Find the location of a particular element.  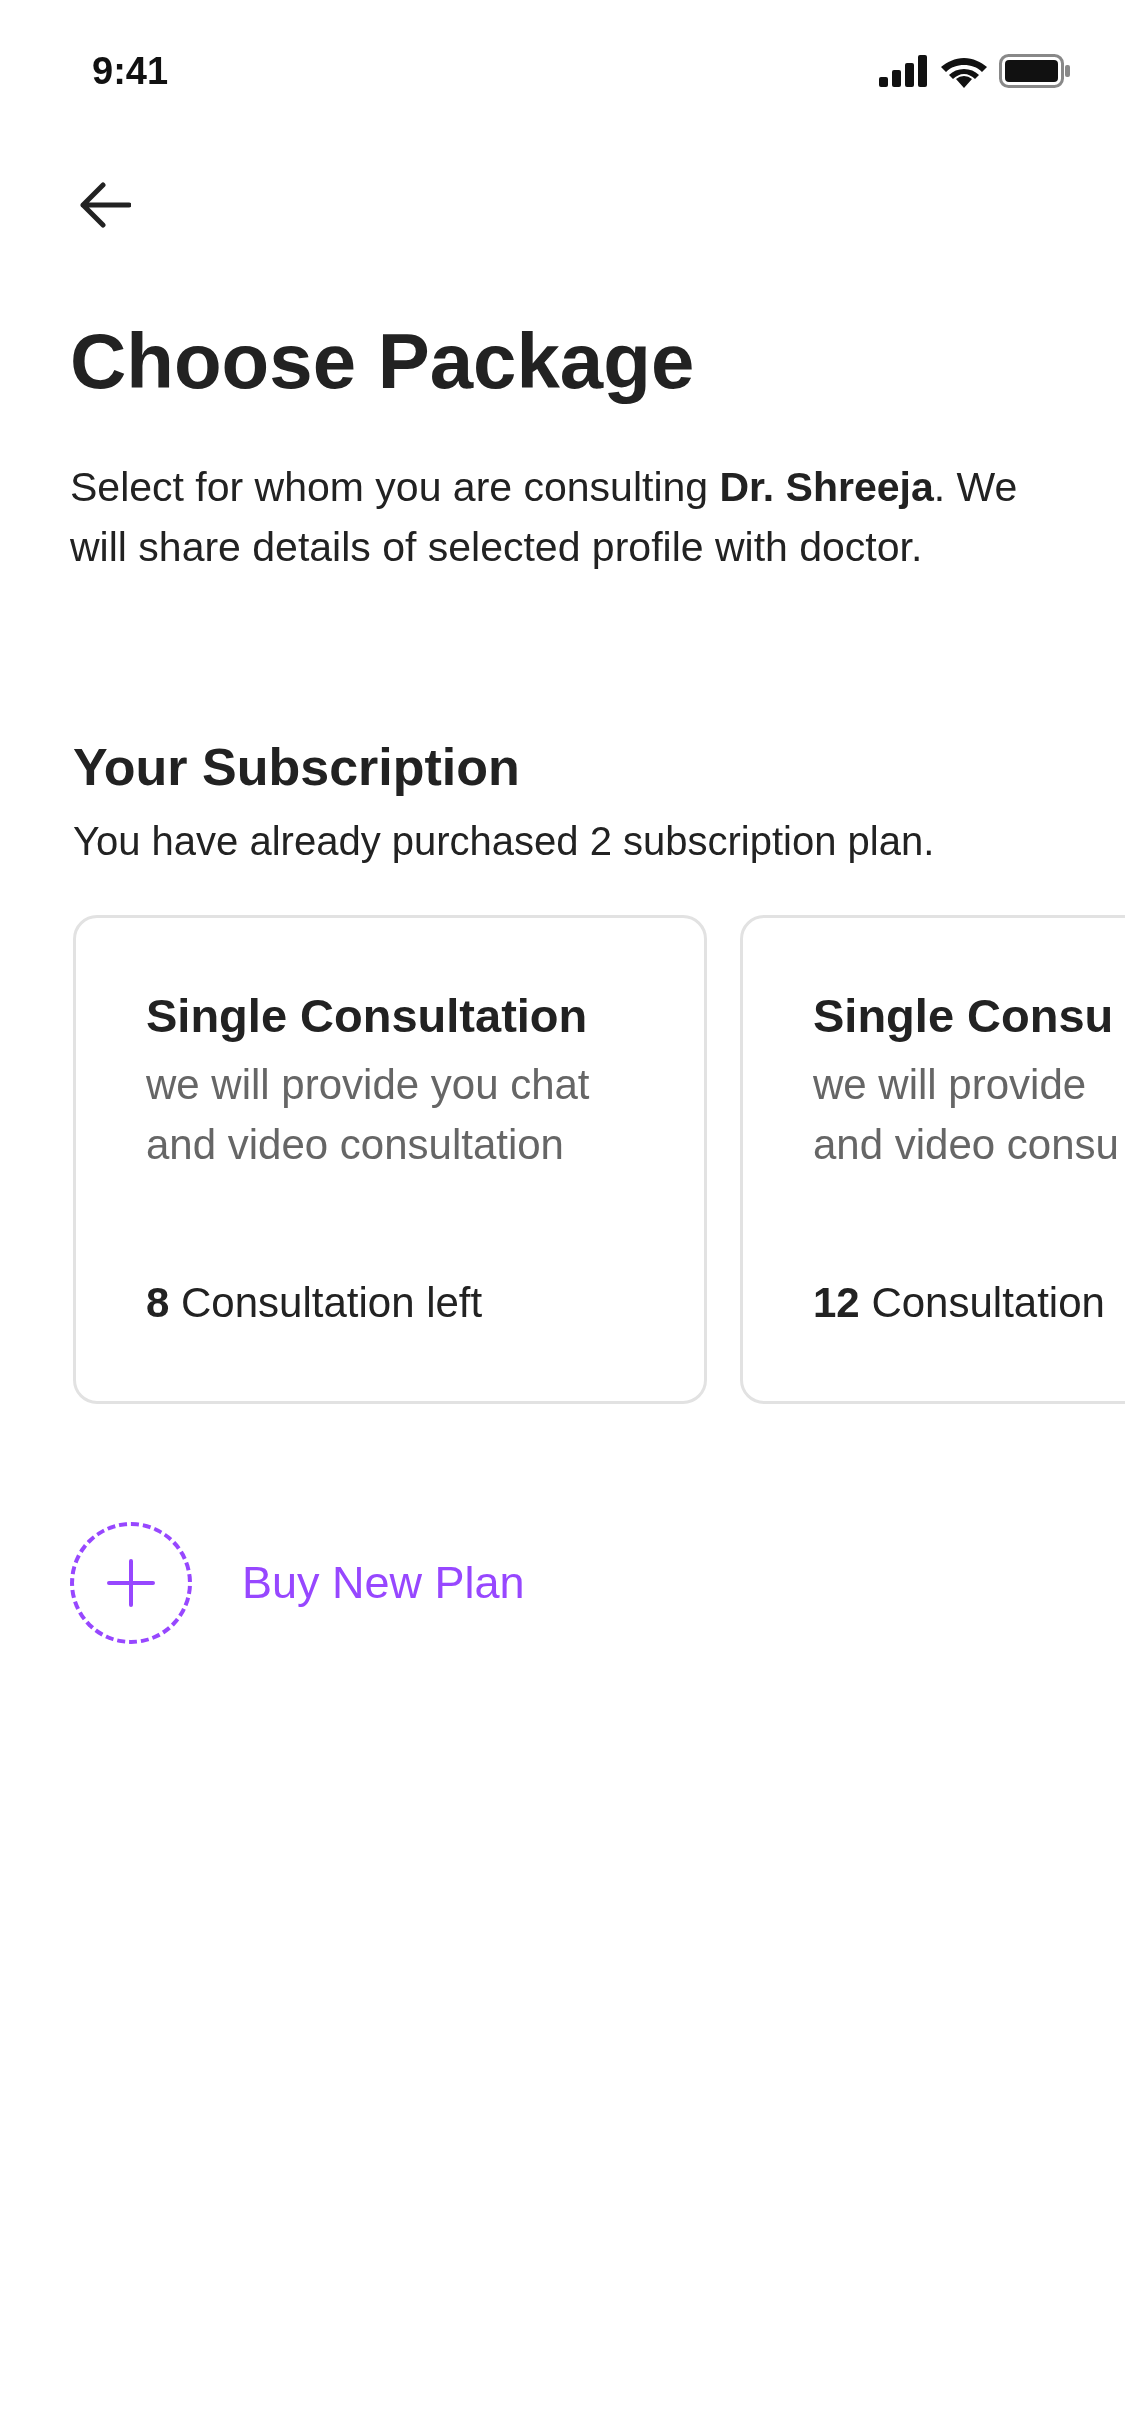

plan-title: Single Consu is located at coordinates (964, 1015).